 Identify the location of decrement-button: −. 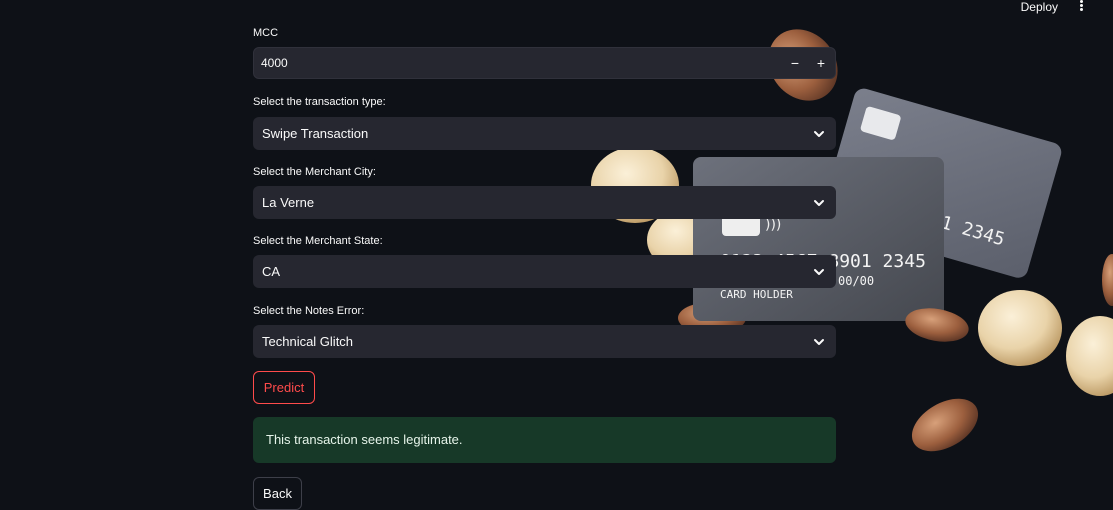
(795, 63).